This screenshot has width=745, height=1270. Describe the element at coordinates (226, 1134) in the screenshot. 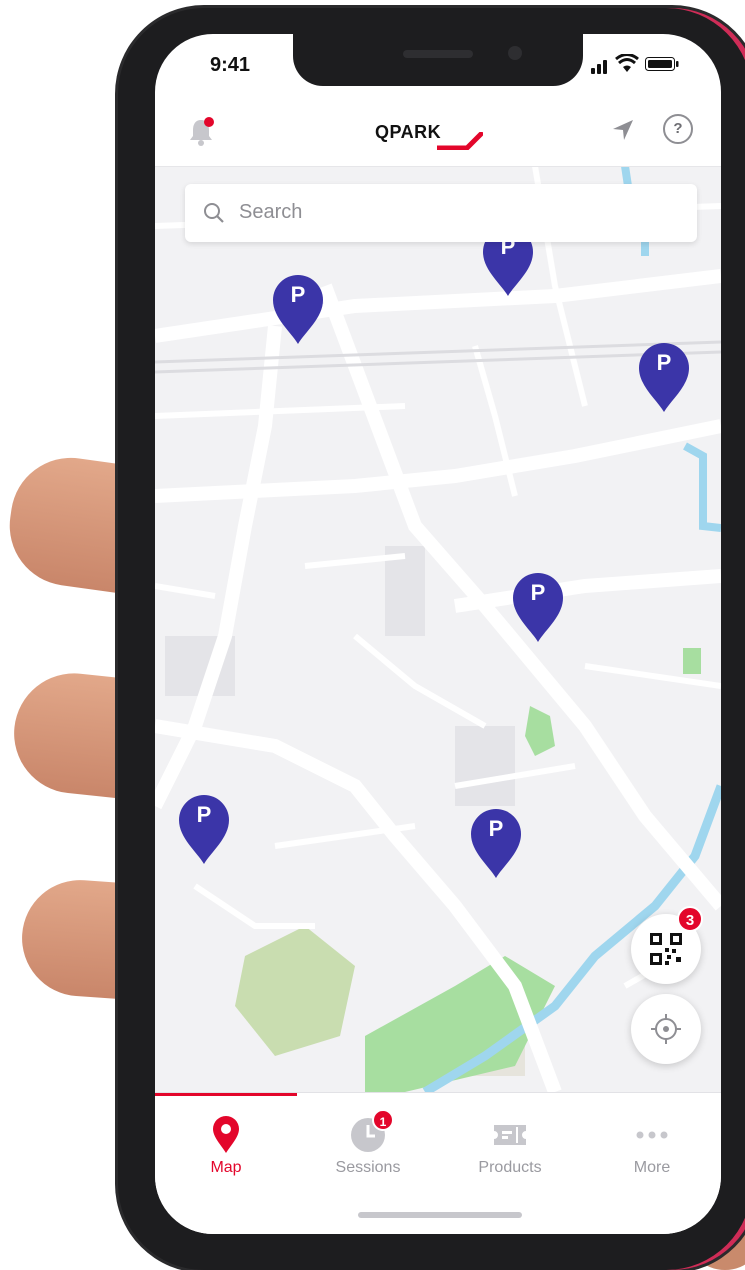

I see `map-pin-icon` at that location.